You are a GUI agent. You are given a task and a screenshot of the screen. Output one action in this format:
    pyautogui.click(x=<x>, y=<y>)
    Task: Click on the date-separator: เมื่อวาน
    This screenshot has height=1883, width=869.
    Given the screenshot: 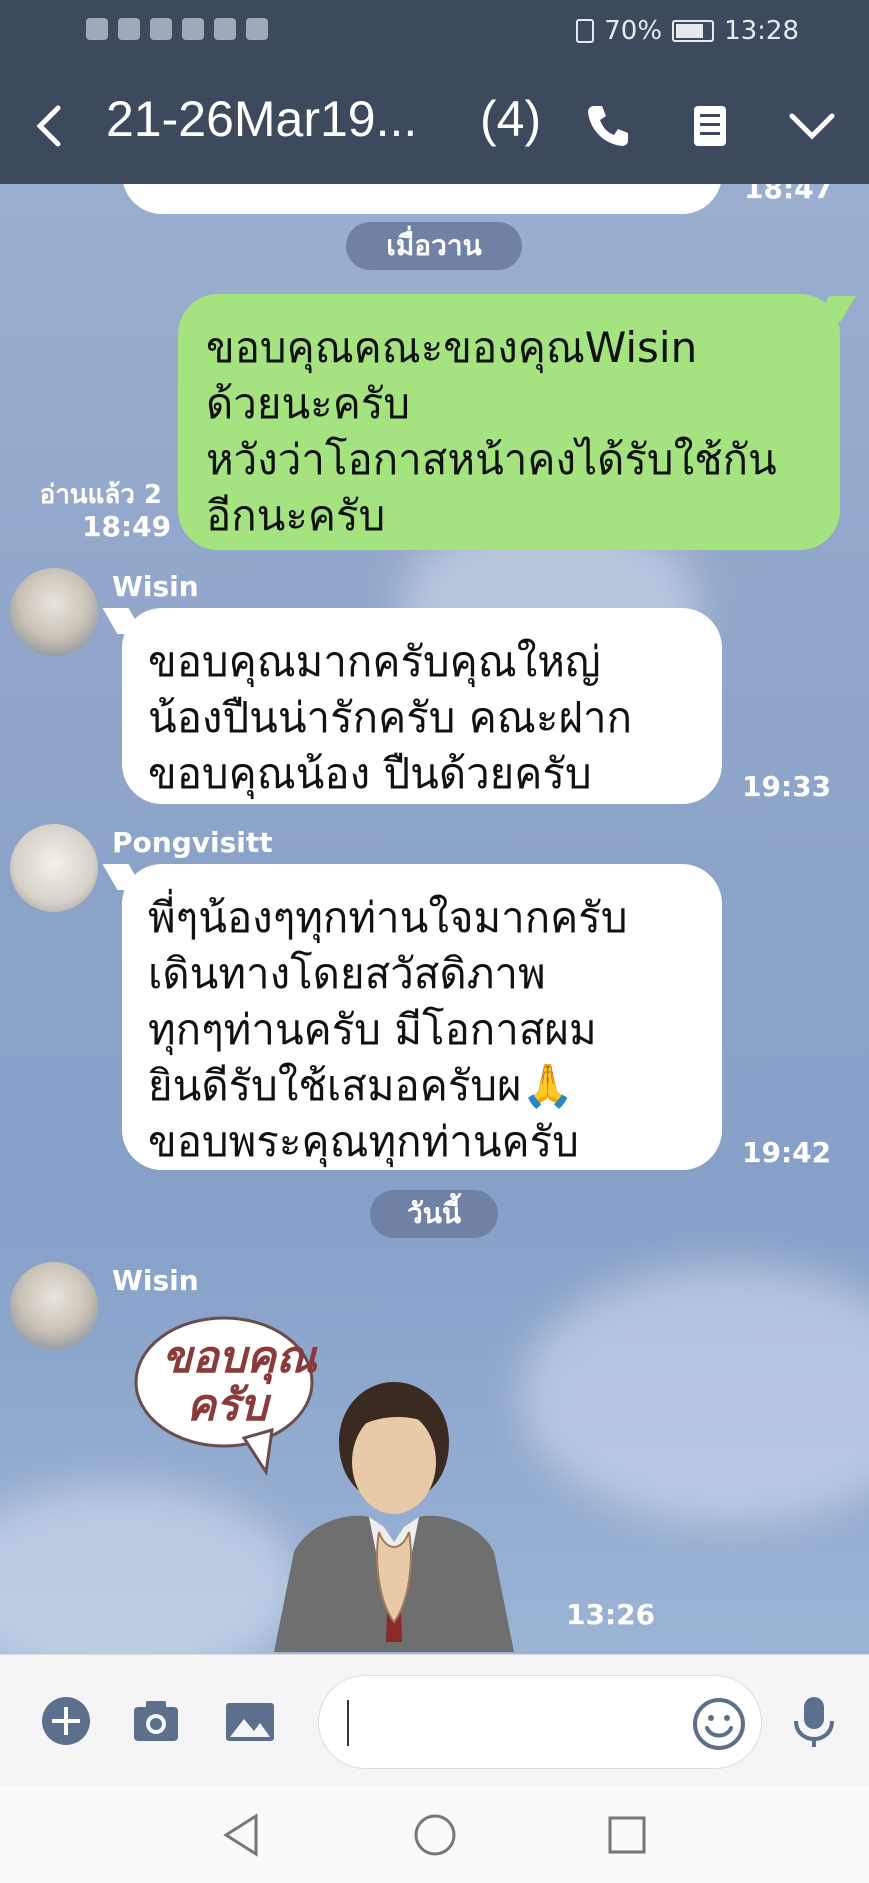 What is the action you would take?
    pyautogui.click(x=434, y=246)
    